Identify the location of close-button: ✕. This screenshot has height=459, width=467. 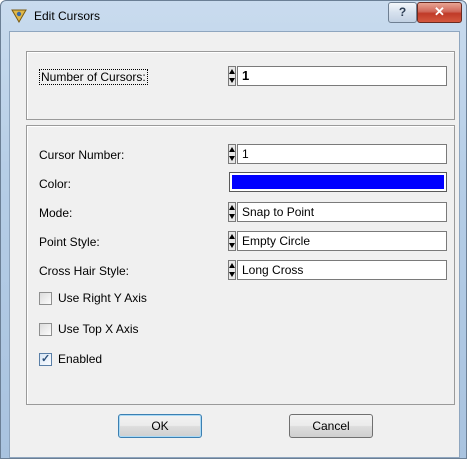
(439, 12).